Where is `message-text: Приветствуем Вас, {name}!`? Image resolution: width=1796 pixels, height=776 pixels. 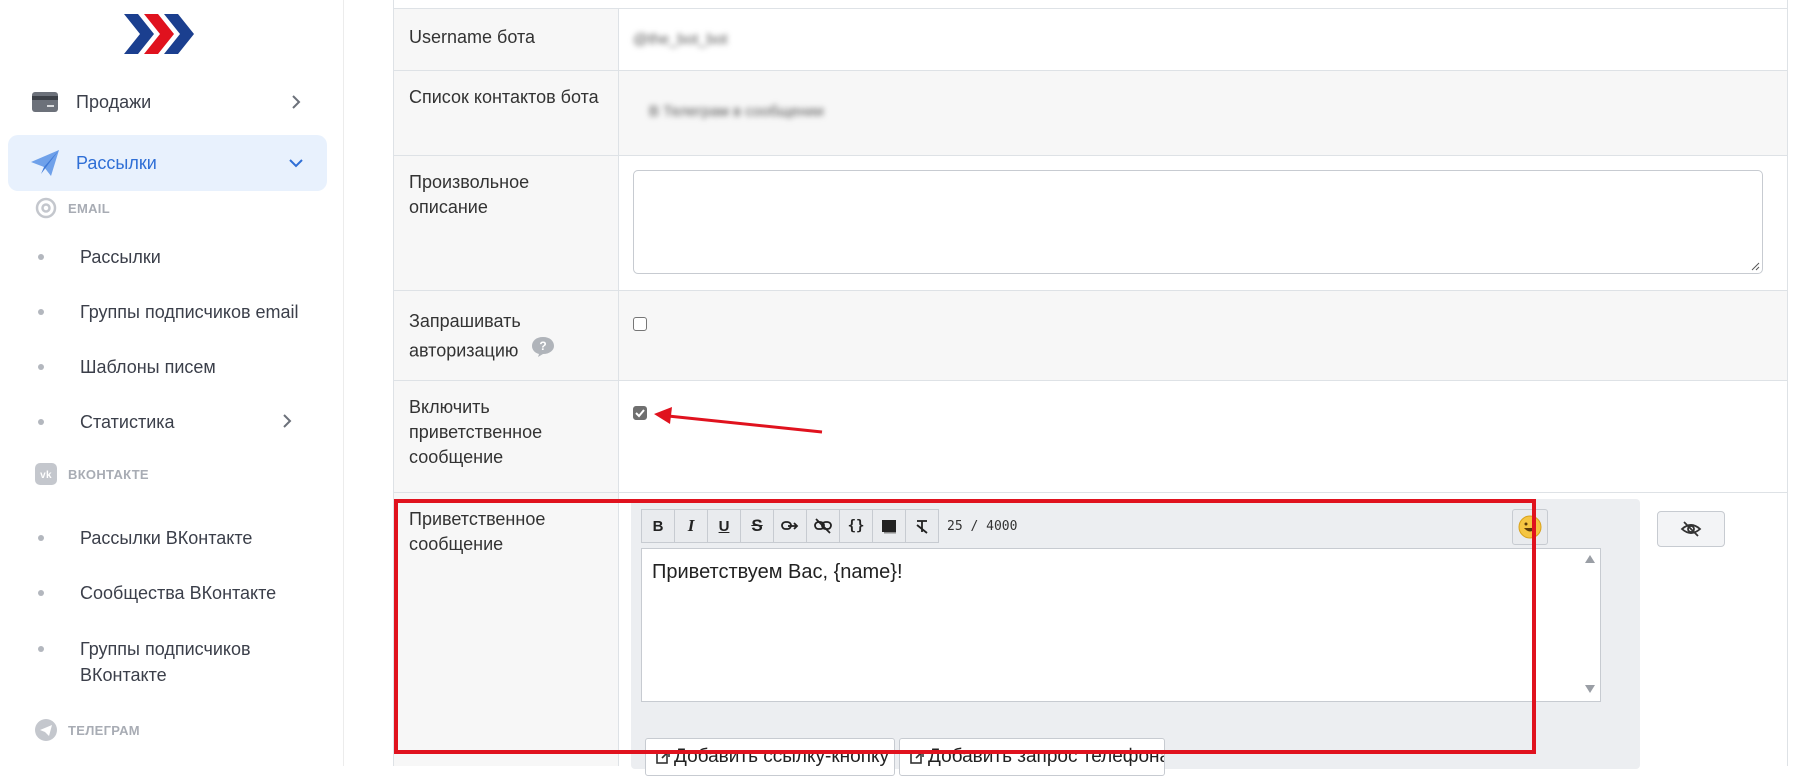 message-text: Приветствуем Вас, {name}! is located at coordinates (777, 572).